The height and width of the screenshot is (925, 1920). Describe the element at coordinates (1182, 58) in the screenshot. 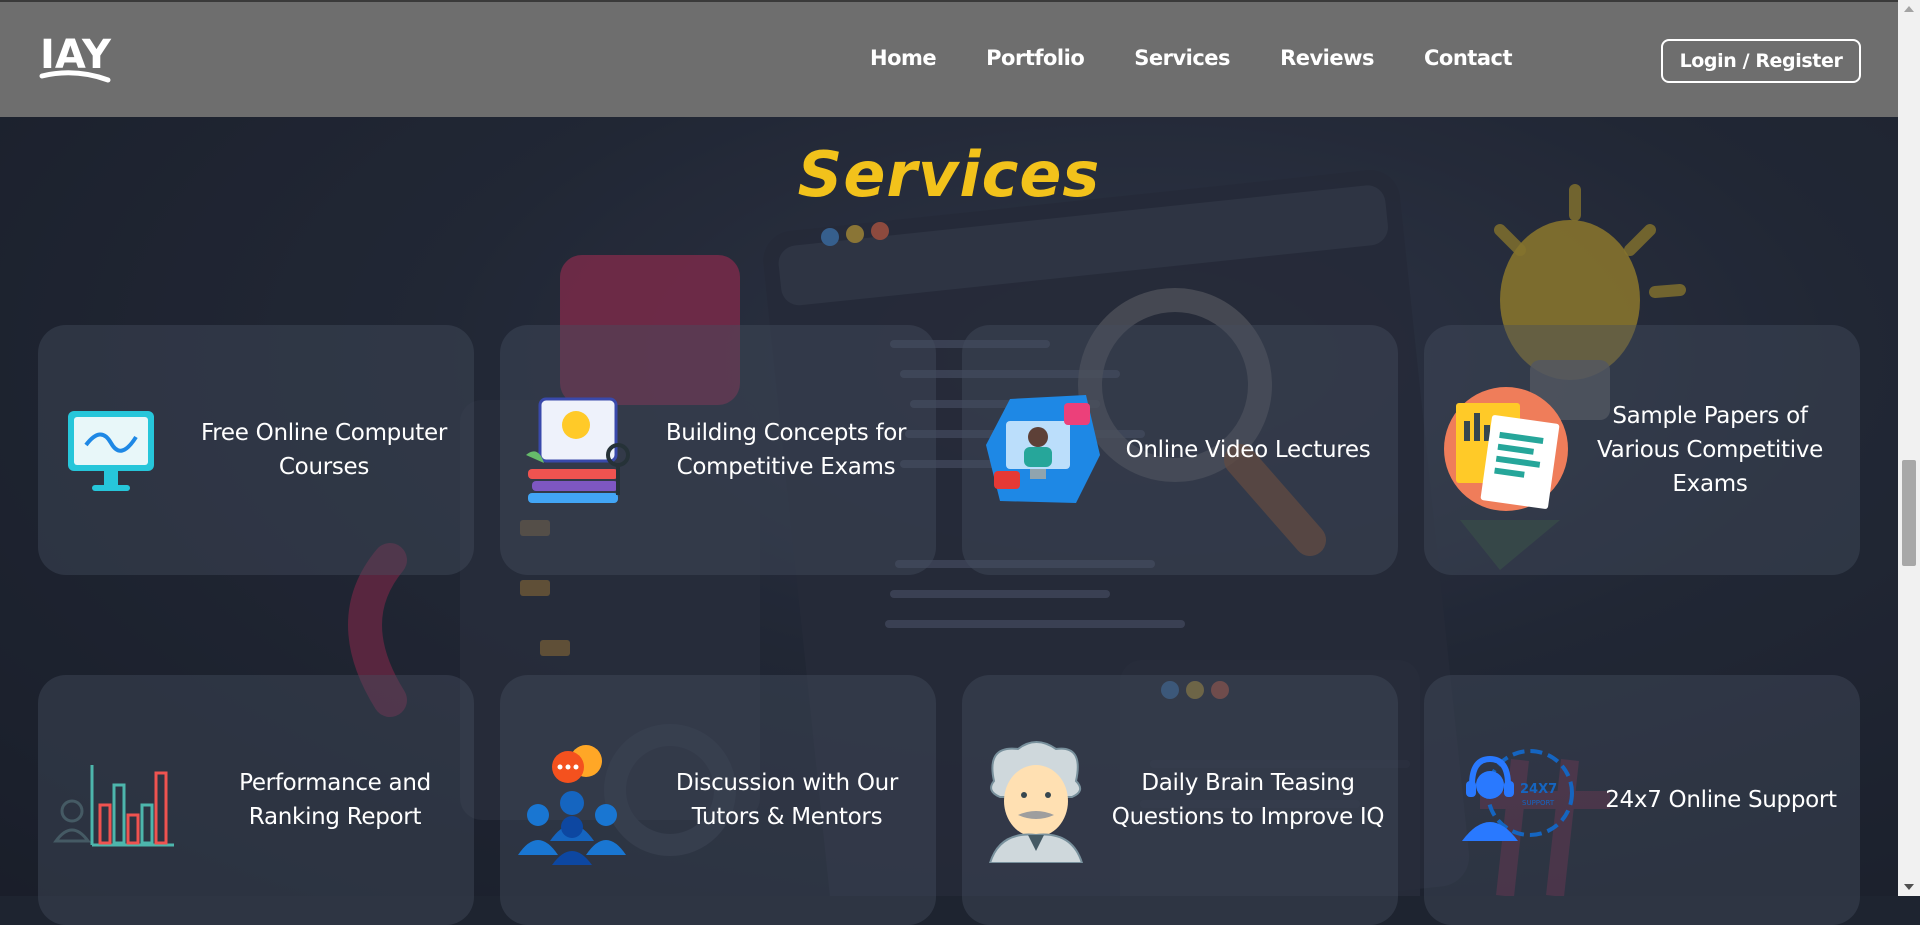

I see `nav-services: Services` at that location.